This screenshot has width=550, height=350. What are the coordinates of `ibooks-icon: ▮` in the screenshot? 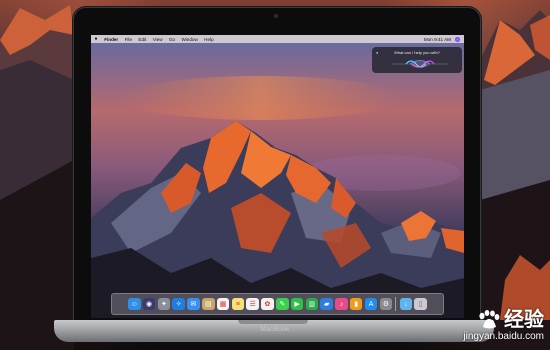 It's located at (356, 304).